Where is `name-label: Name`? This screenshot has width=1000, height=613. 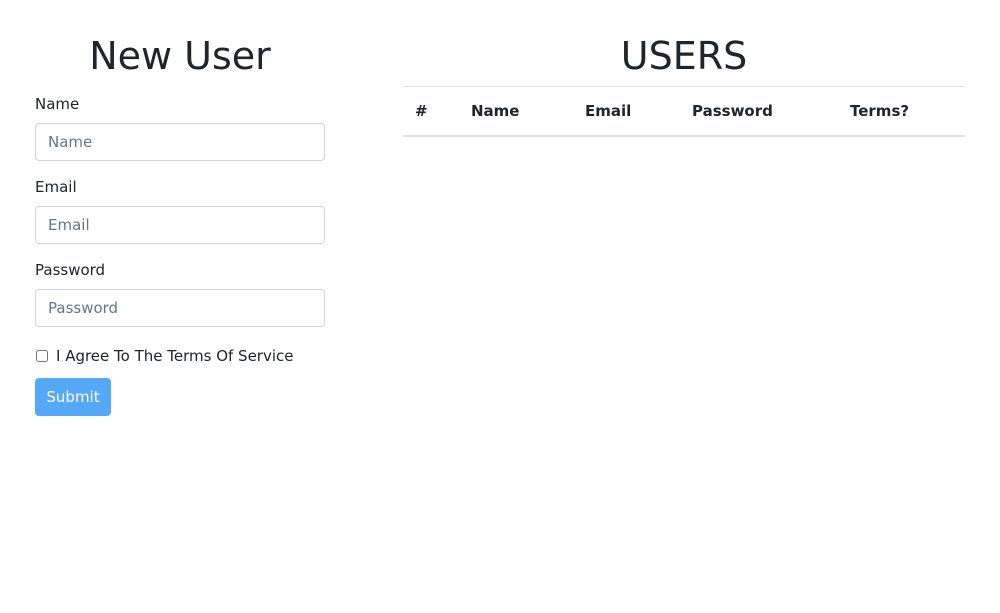
name-label: Name is located at coordinates (57, 104).